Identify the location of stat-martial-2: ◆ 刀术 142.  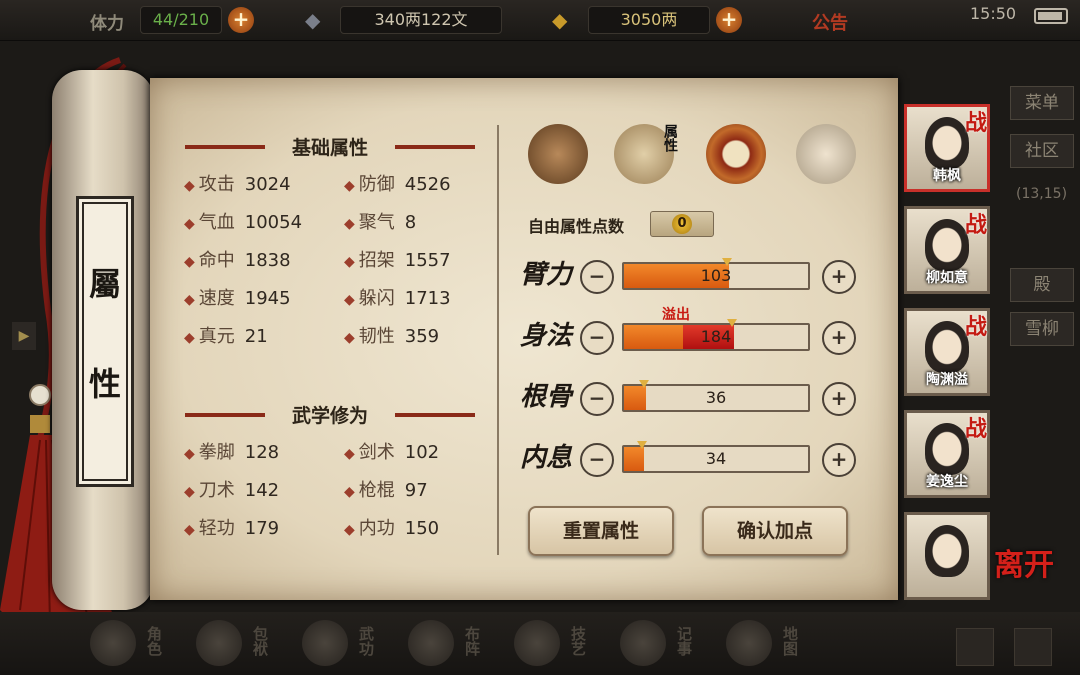
(231, 489).